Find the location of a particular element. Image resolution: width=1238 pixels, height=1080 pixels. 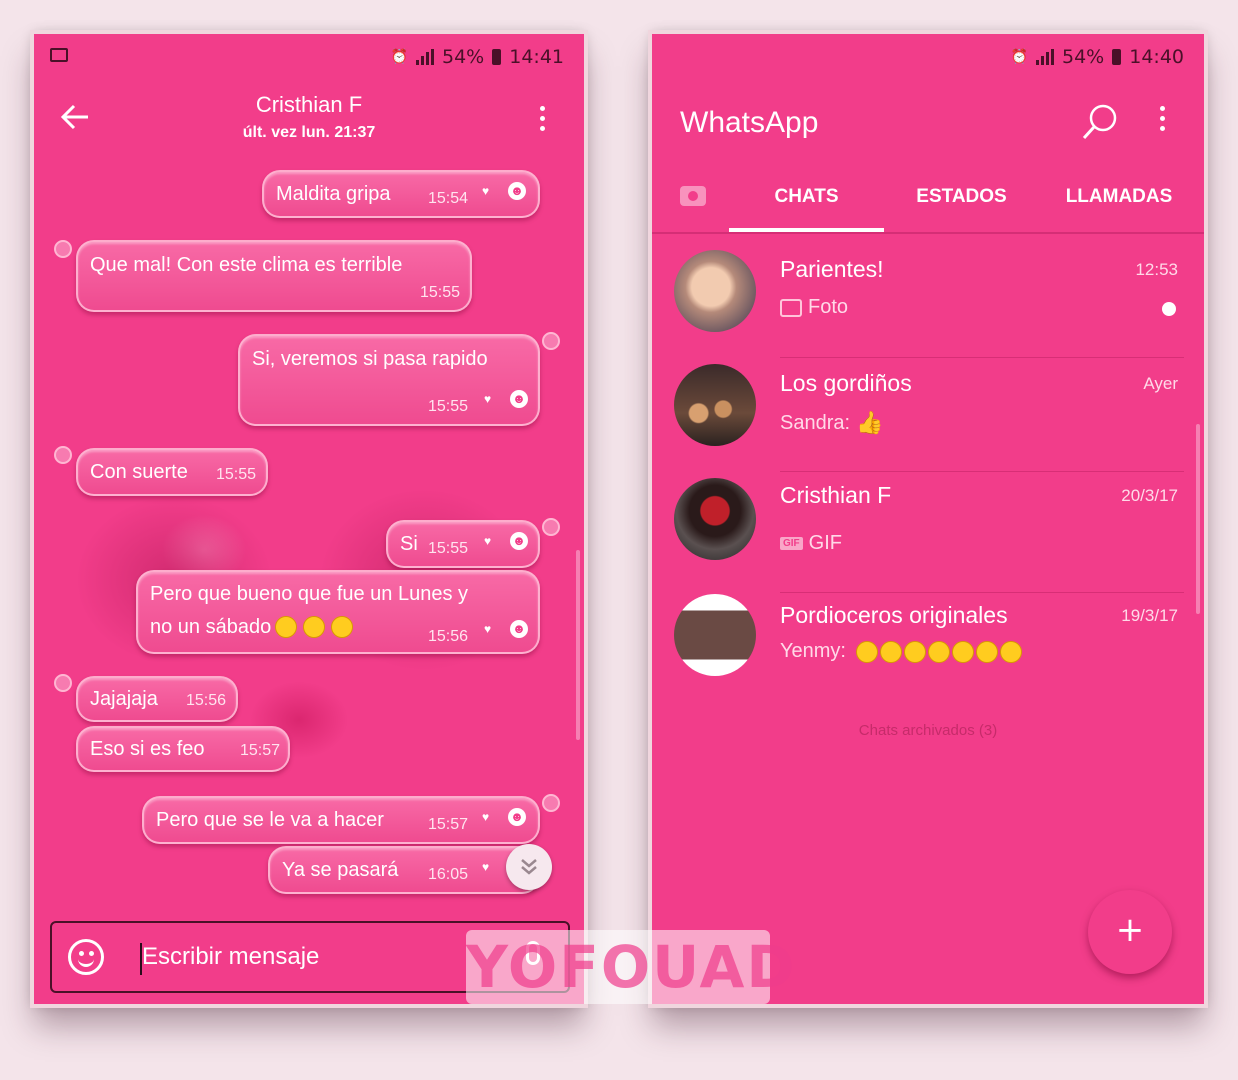

thumbs-up-icon: 👍 is located at coordinates (870, 422).